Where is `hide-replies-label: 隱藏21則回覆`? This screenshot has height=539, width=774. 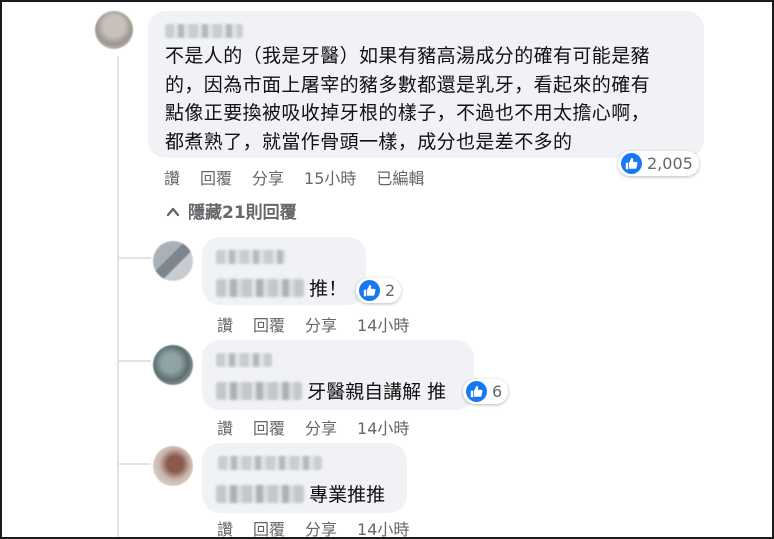
hide-replies-label: 隱藏21則回覆 is located at coordinates (242, 213).